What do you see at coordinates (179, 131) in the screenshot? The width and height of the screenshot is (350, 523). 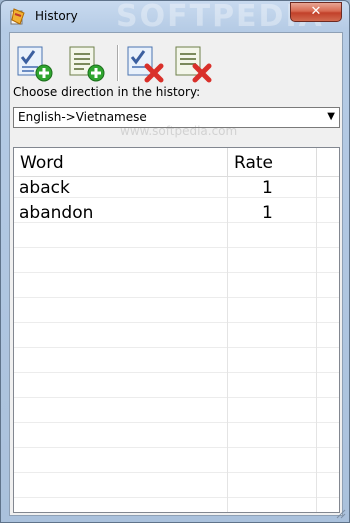 I see `softpedia-url-watermark: www.softpedia.com` at bounding box center [179, 131].